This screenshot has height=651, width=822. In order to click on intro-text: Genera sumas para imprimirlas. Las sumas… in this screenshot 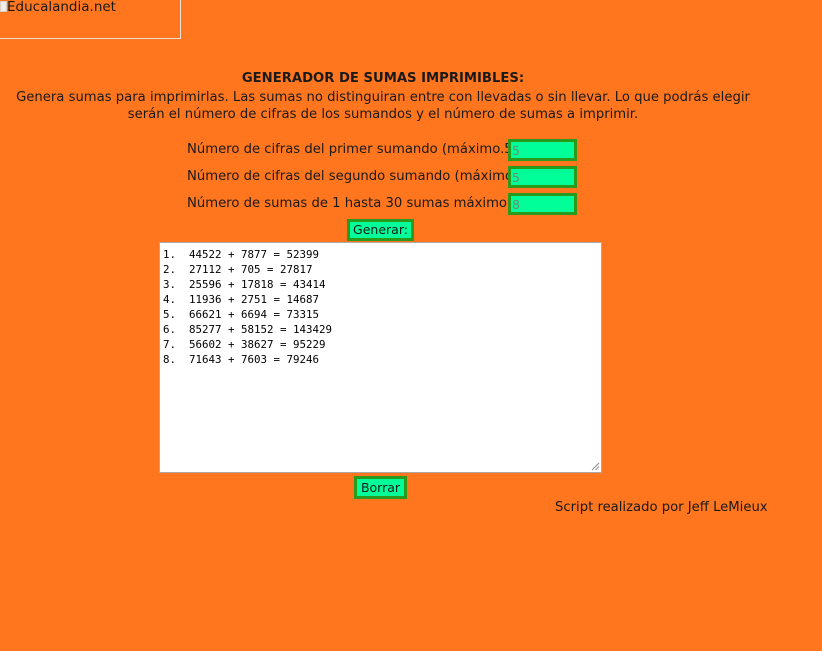, I will do `click(383, 106)`.